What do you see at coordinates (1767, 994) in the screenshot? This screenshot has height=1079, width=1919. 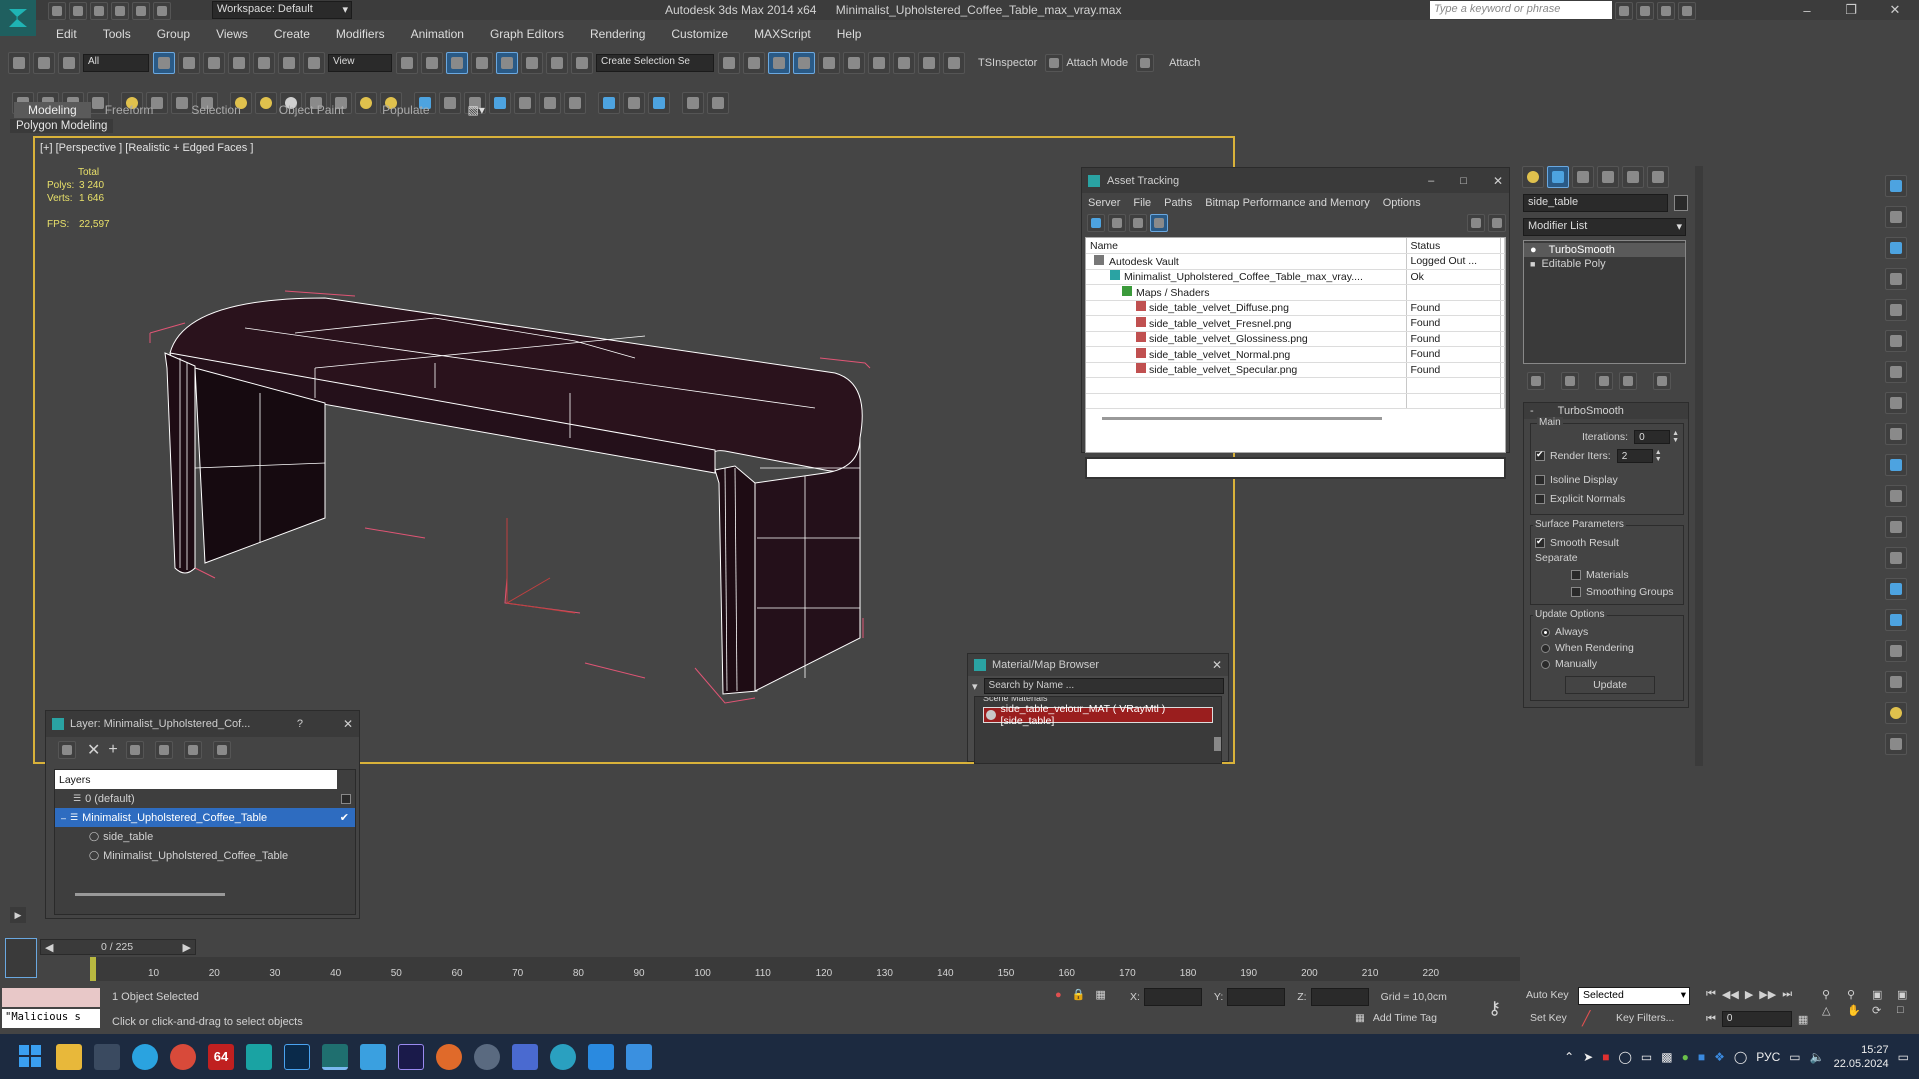 I see `next-key-icon: ▶▶` at bounding box center [1767, 994].